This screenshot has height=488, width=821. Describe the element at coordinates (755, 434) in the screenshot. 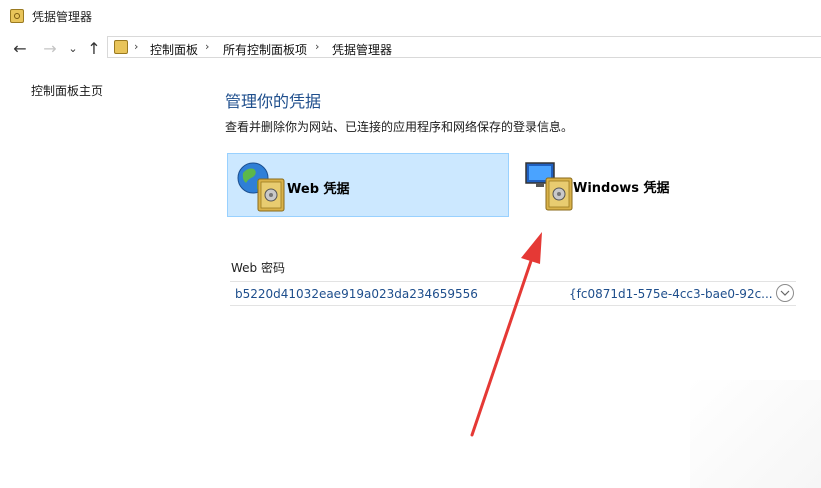

I see `corner-shading` at that location.